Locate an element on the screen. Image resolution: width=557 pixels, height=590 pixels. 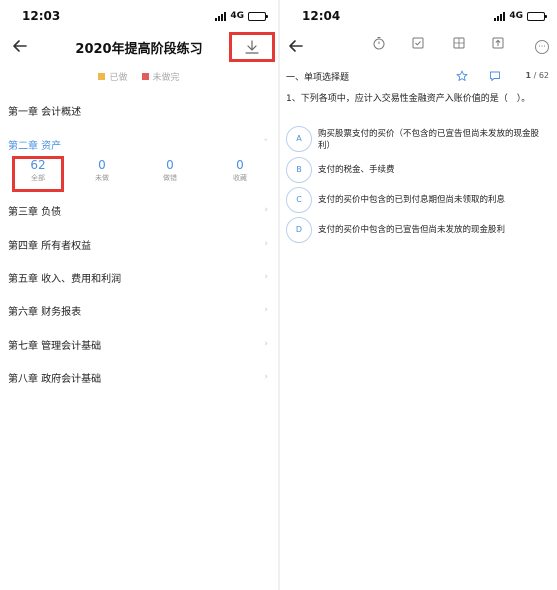
section-title: 一、单项选择题 is located at coordinates (318, 78).